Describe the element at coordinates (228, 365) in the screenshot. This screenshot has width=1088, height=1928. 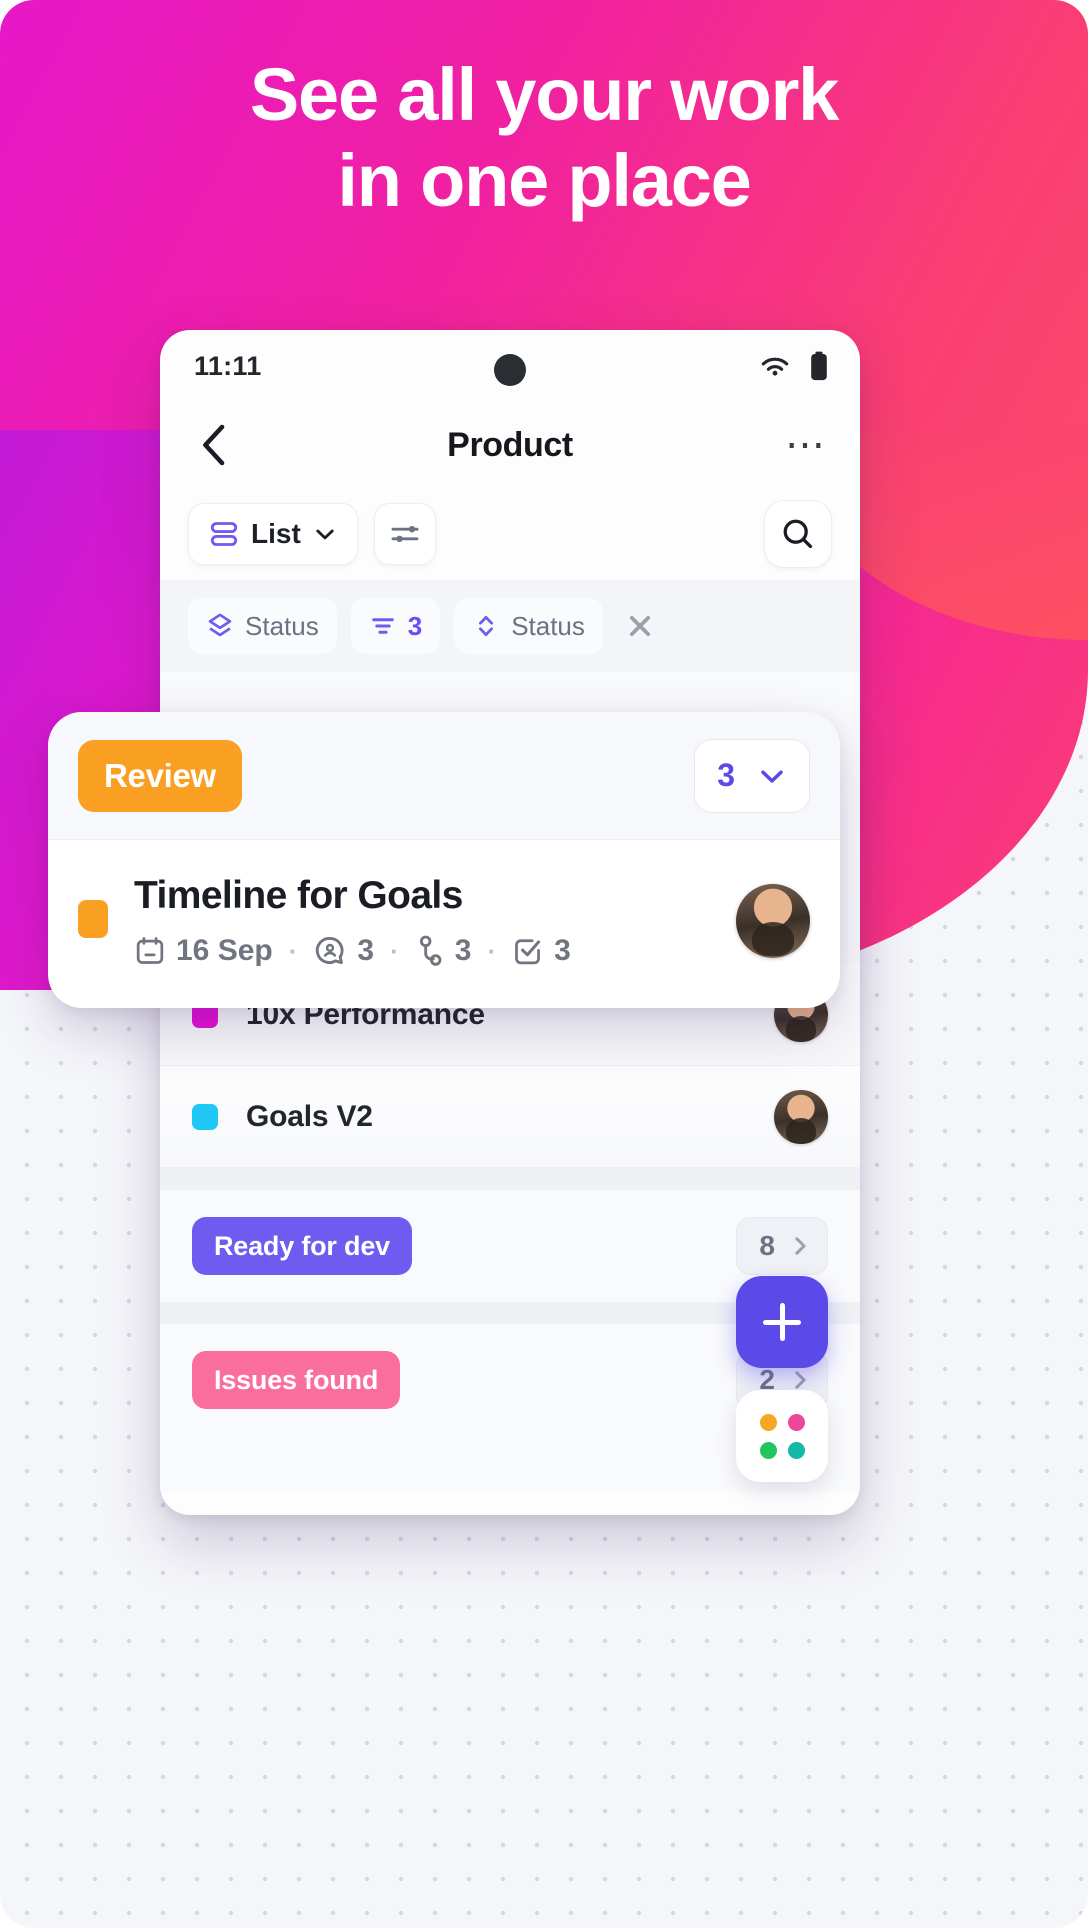
I see `status-bar-time: 11:11` at that location.